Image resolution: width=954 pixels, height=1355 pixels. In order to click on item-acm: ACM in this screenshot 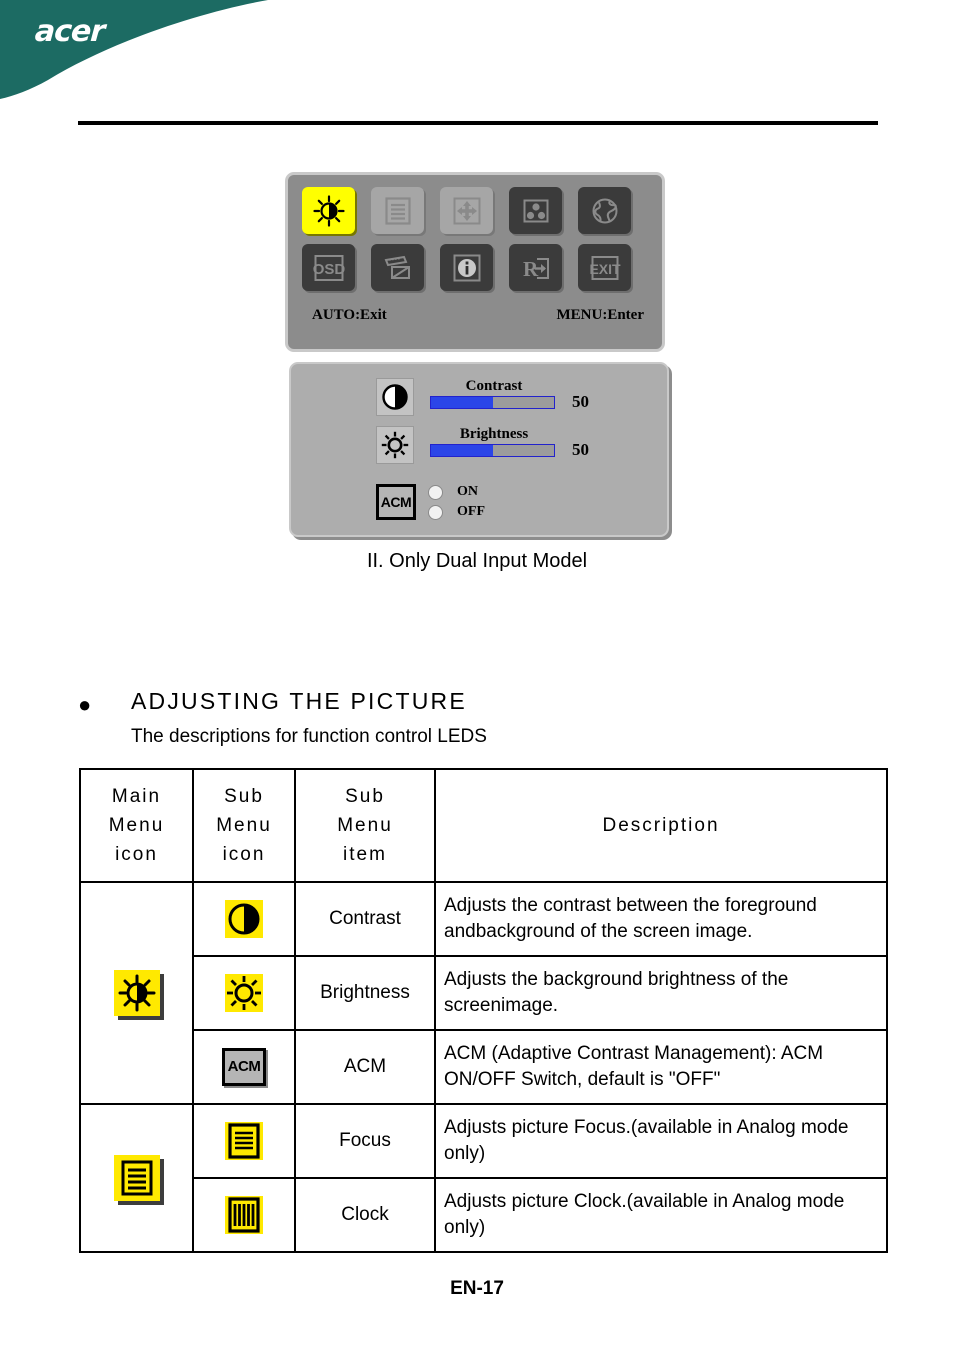, I will do `click(365, 1067)`.